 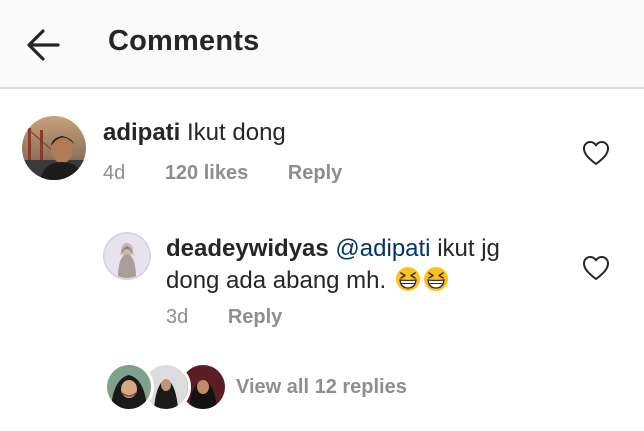 I want to click on reply-mention: @adipati, so click(x=382, y=248).